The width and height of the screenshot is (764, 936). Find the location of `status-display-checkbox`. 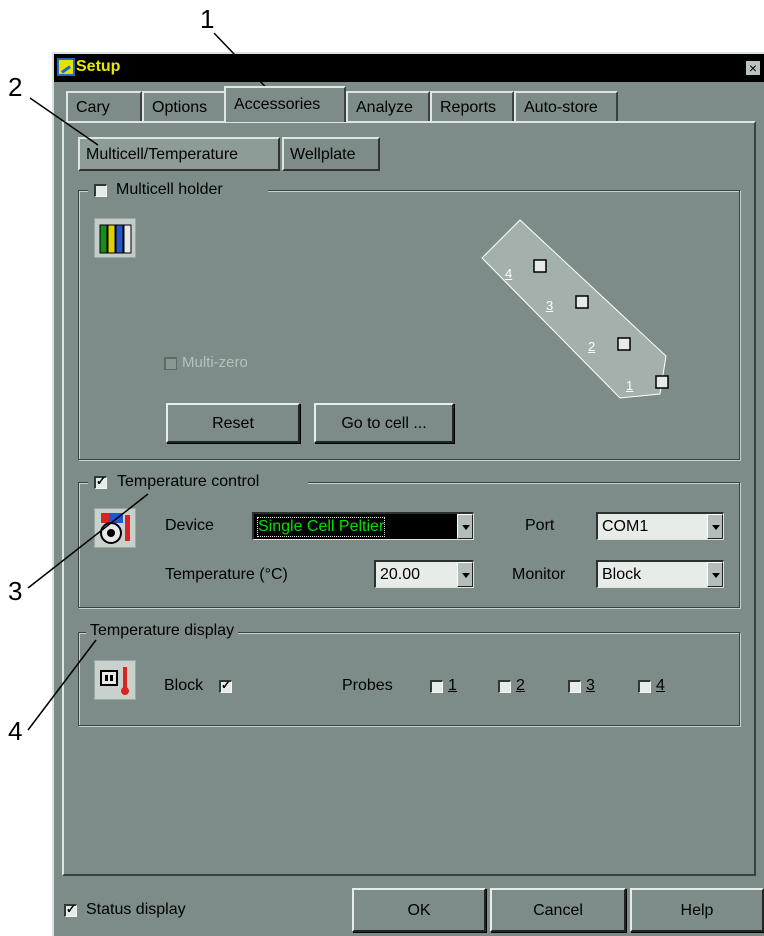

status-display-checkbox is located at coordinates (70, 909).